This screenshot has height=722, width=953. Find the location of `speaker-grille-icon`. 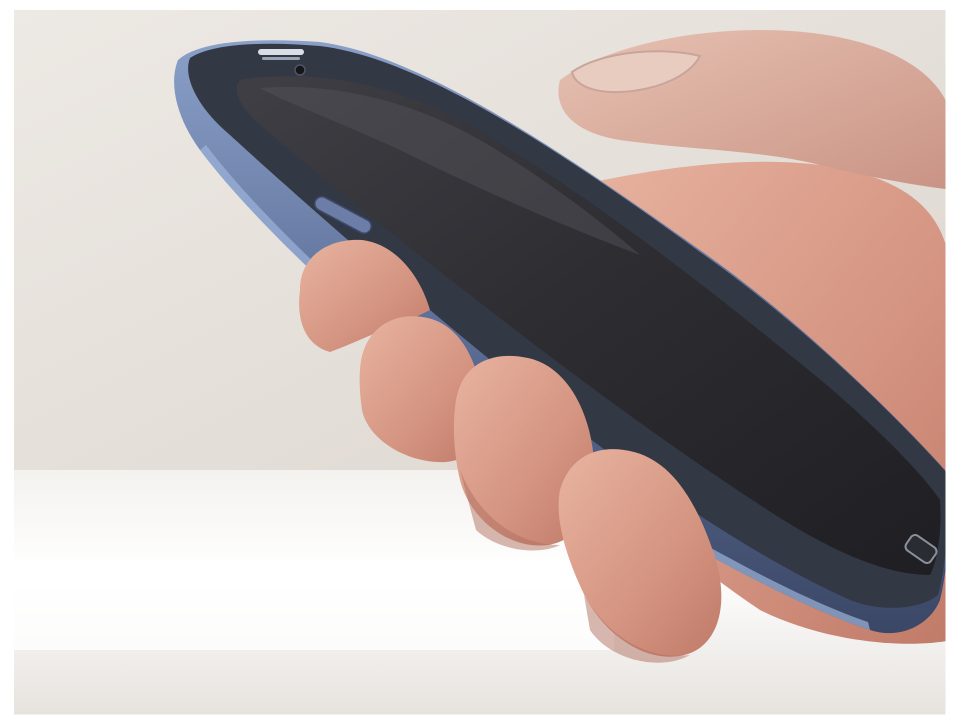

speaker-grille-icon is located at coordinates (281, 54).